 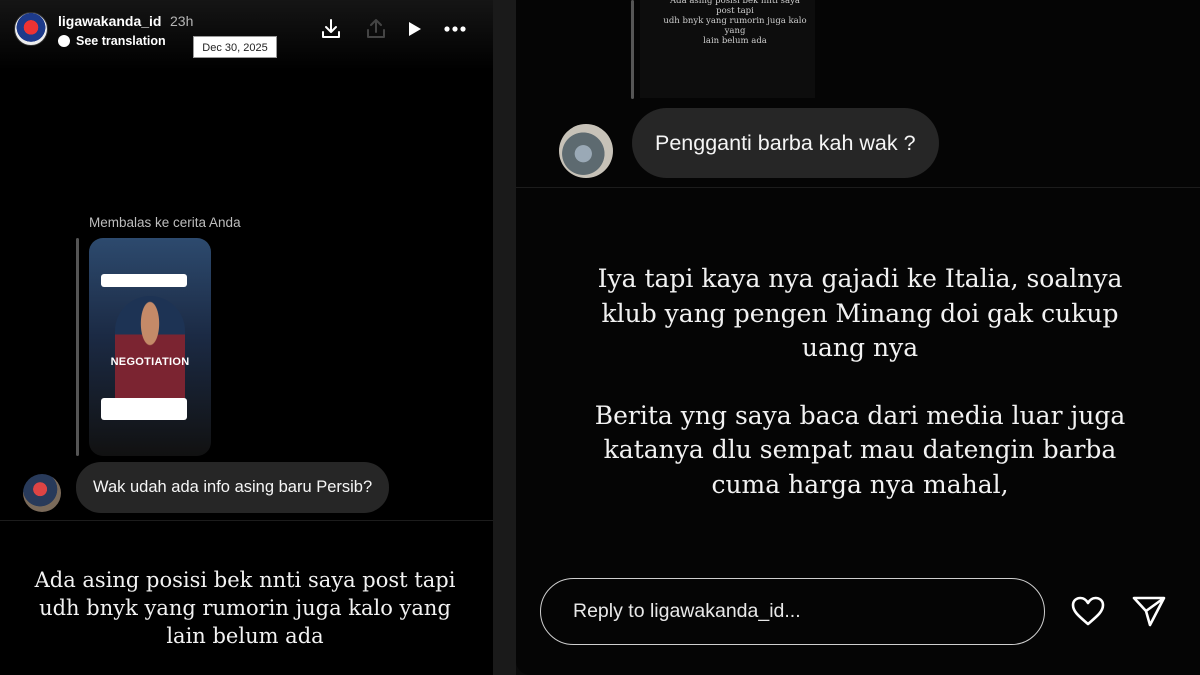 What do you see at coordinates (735, 26) in the screenshot?
I see `quoted-line: udh bnyk yang rumorin juga kalo yang` at bounding box center [735, 26].